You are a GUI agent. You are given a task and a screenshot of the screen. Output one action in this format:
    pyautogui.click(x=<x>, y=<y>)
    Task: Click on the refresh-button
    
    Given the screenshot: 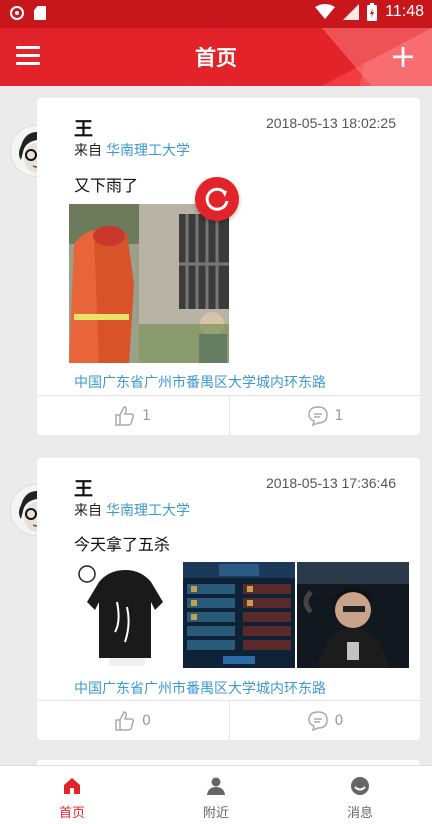 What is the action you would take?
    pyautogui.click(x=217, y=199)
    